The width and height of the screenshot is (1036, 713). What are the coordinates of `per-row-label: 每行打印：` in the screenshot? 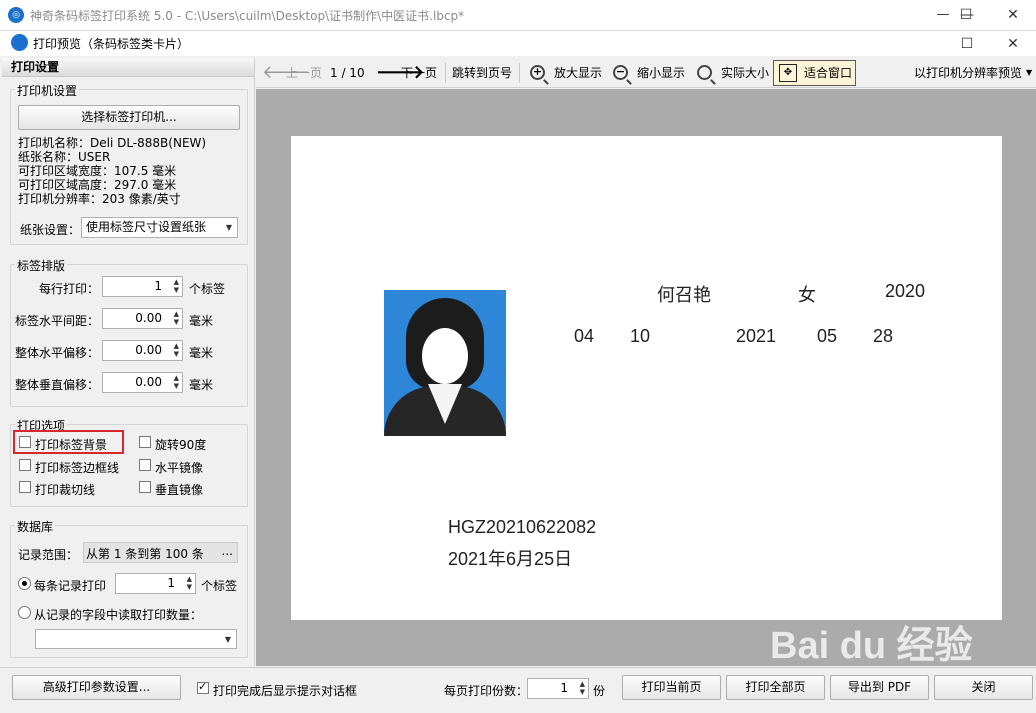 It's located at (69, 289).